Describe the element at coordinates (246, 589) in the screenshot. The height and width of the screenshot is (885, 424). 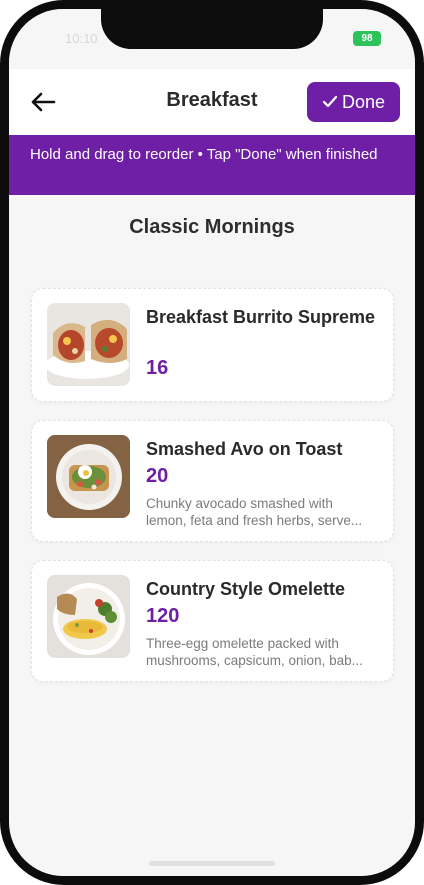
I see `recipe-title: Country Style Omelette` at that location.